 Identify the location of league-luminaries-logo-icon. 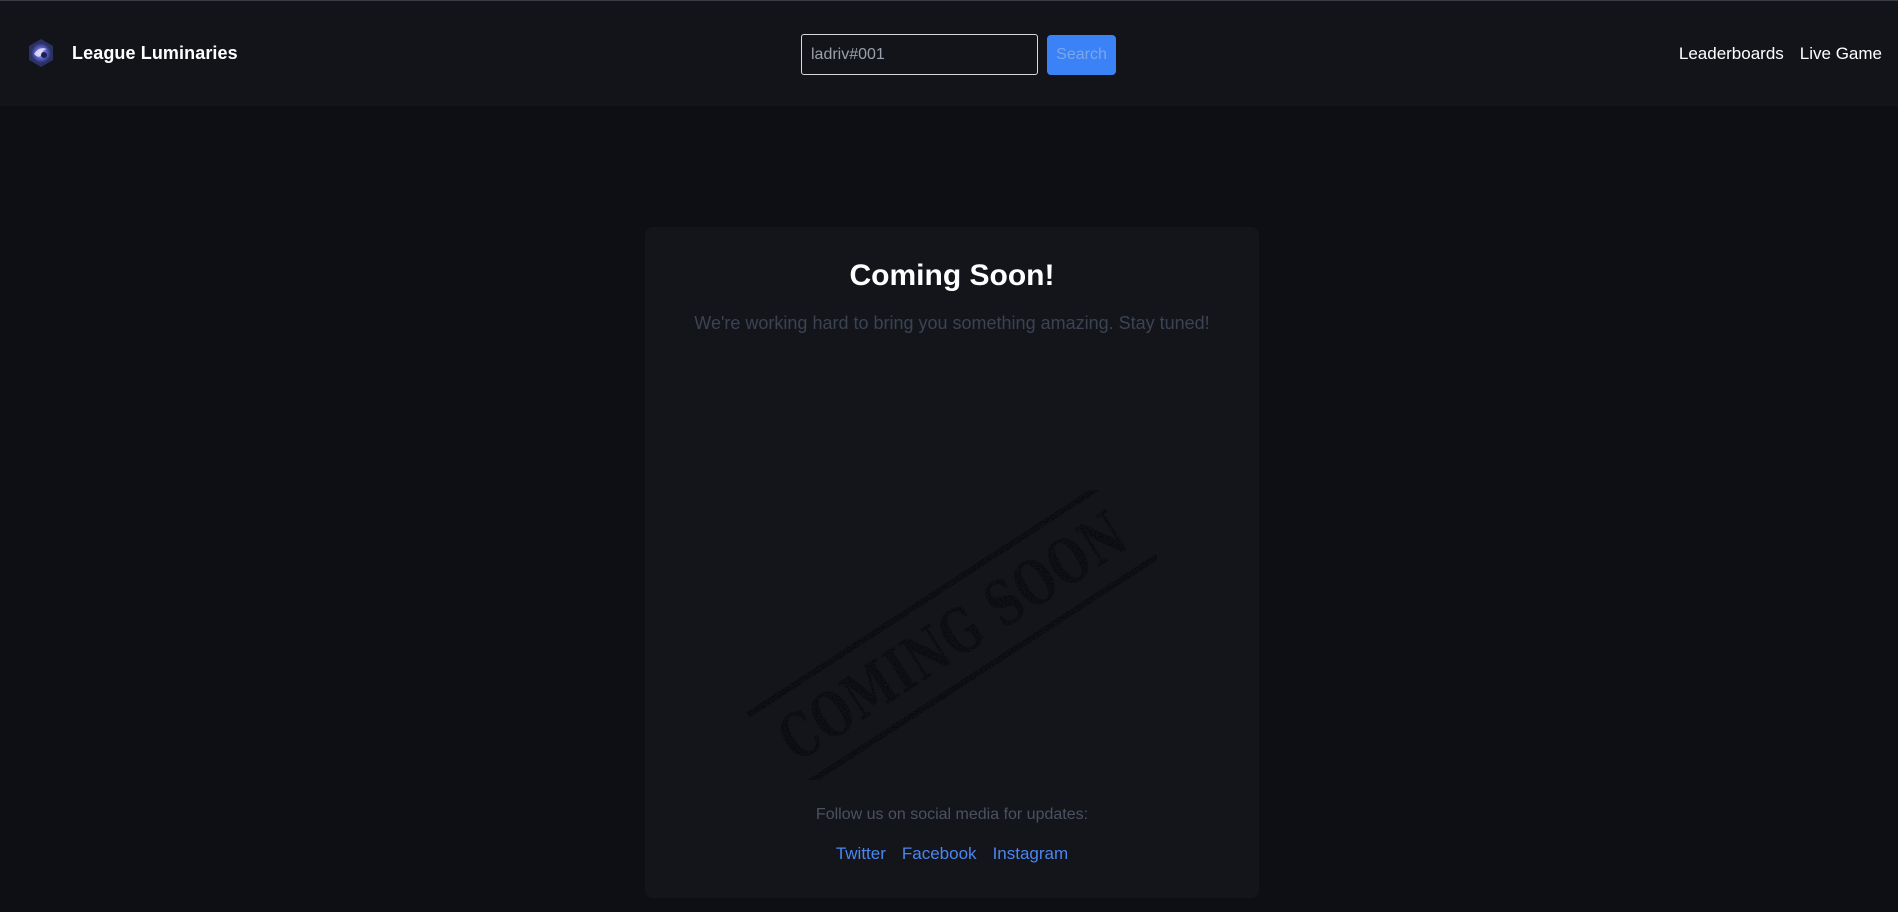
(41, 53).